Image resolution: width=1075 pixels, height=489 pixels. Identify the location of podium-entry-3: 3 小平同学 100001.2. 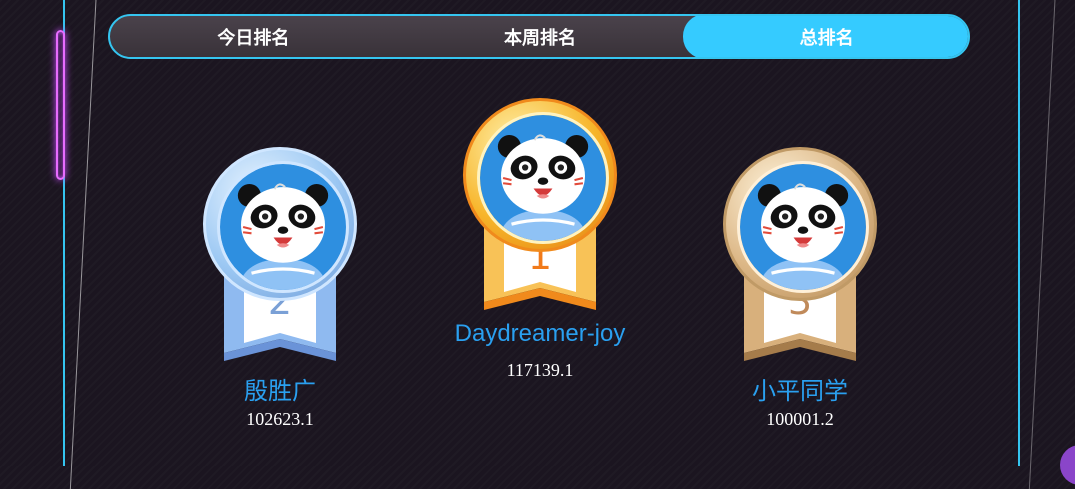
(800, 290).